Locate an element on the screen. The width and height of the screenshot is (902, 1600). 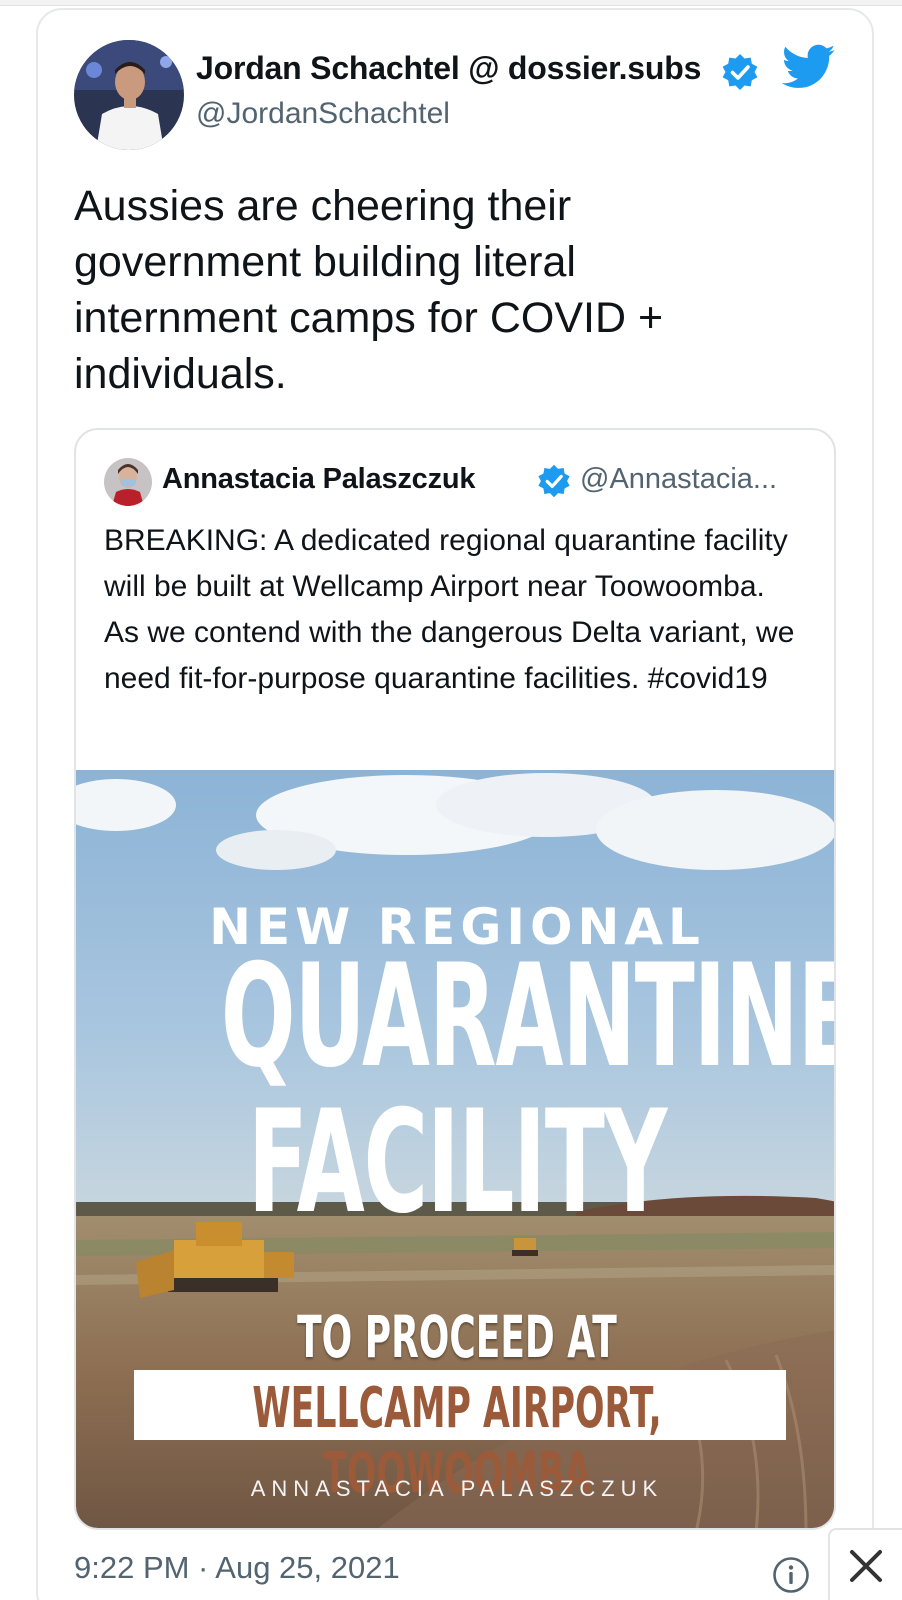
image-subheadline: TO PROCEED AT is located at coordinates (457, 1337).